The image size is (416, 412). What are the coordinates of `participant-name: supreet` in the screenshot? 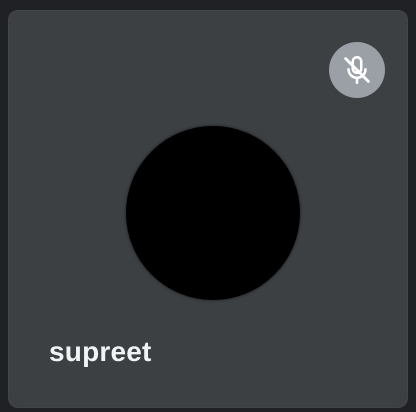 It's located at (100, 351).